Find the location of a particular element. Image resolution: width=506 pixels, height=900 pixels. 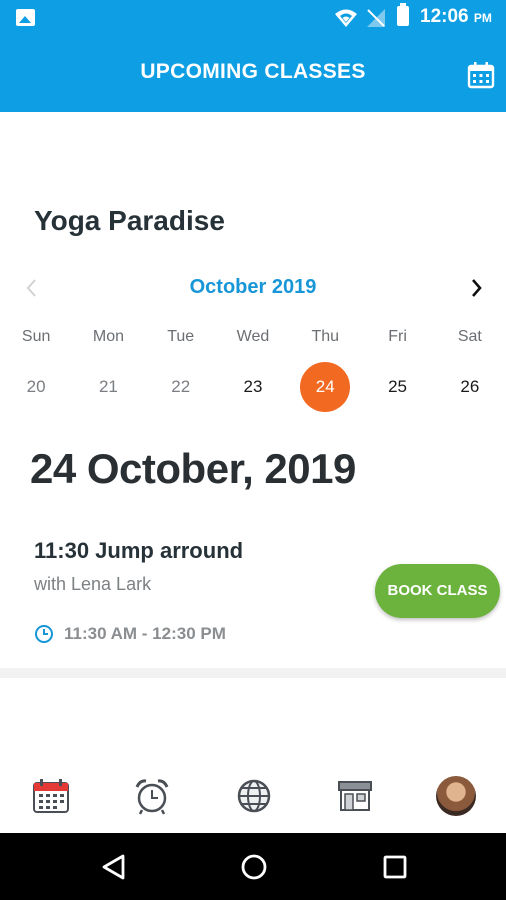

home-icon is located at coordinates (254, 867).